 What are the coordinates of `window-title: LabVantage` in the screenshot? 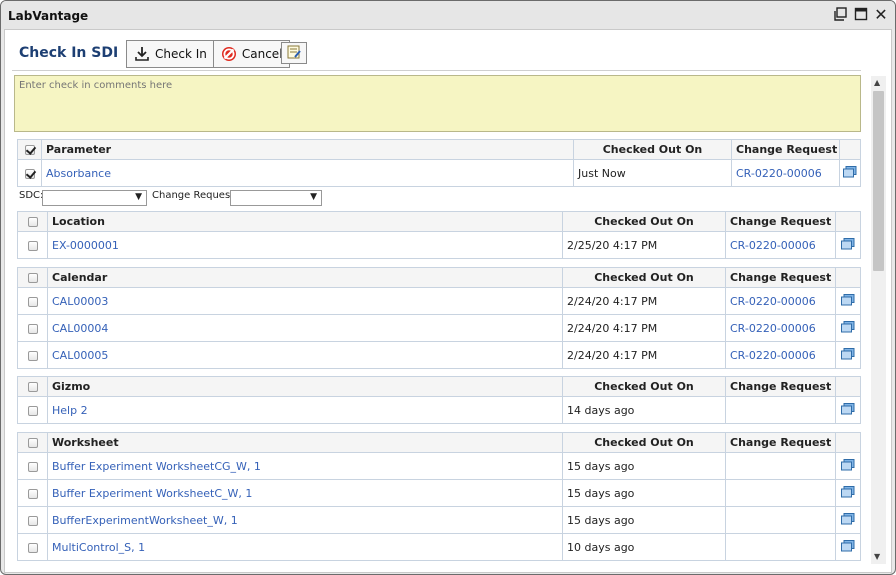 It's located at (48, 16).